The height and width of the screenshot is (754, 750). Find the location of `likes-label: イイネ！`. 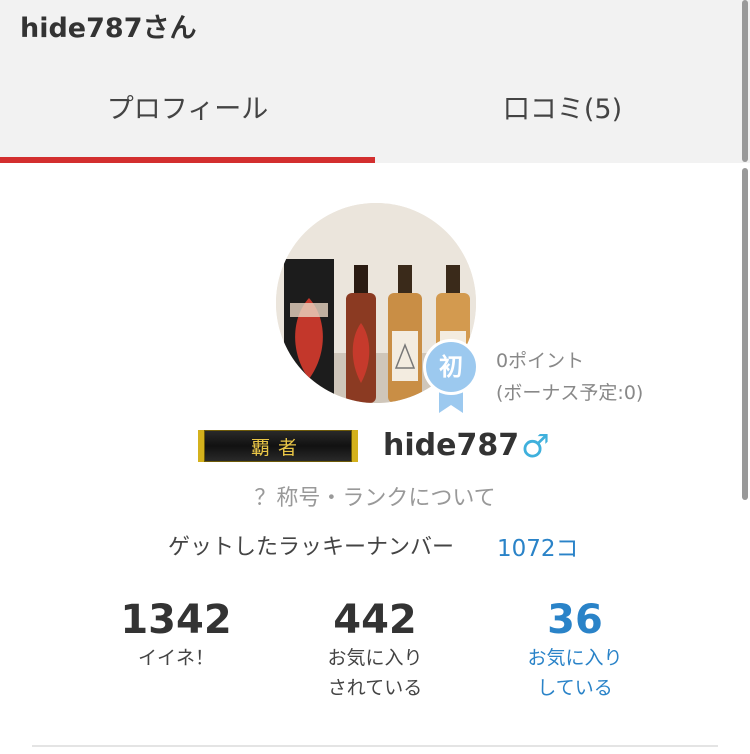

likes-label: イイネ！ is located at coordinates (175, 658).